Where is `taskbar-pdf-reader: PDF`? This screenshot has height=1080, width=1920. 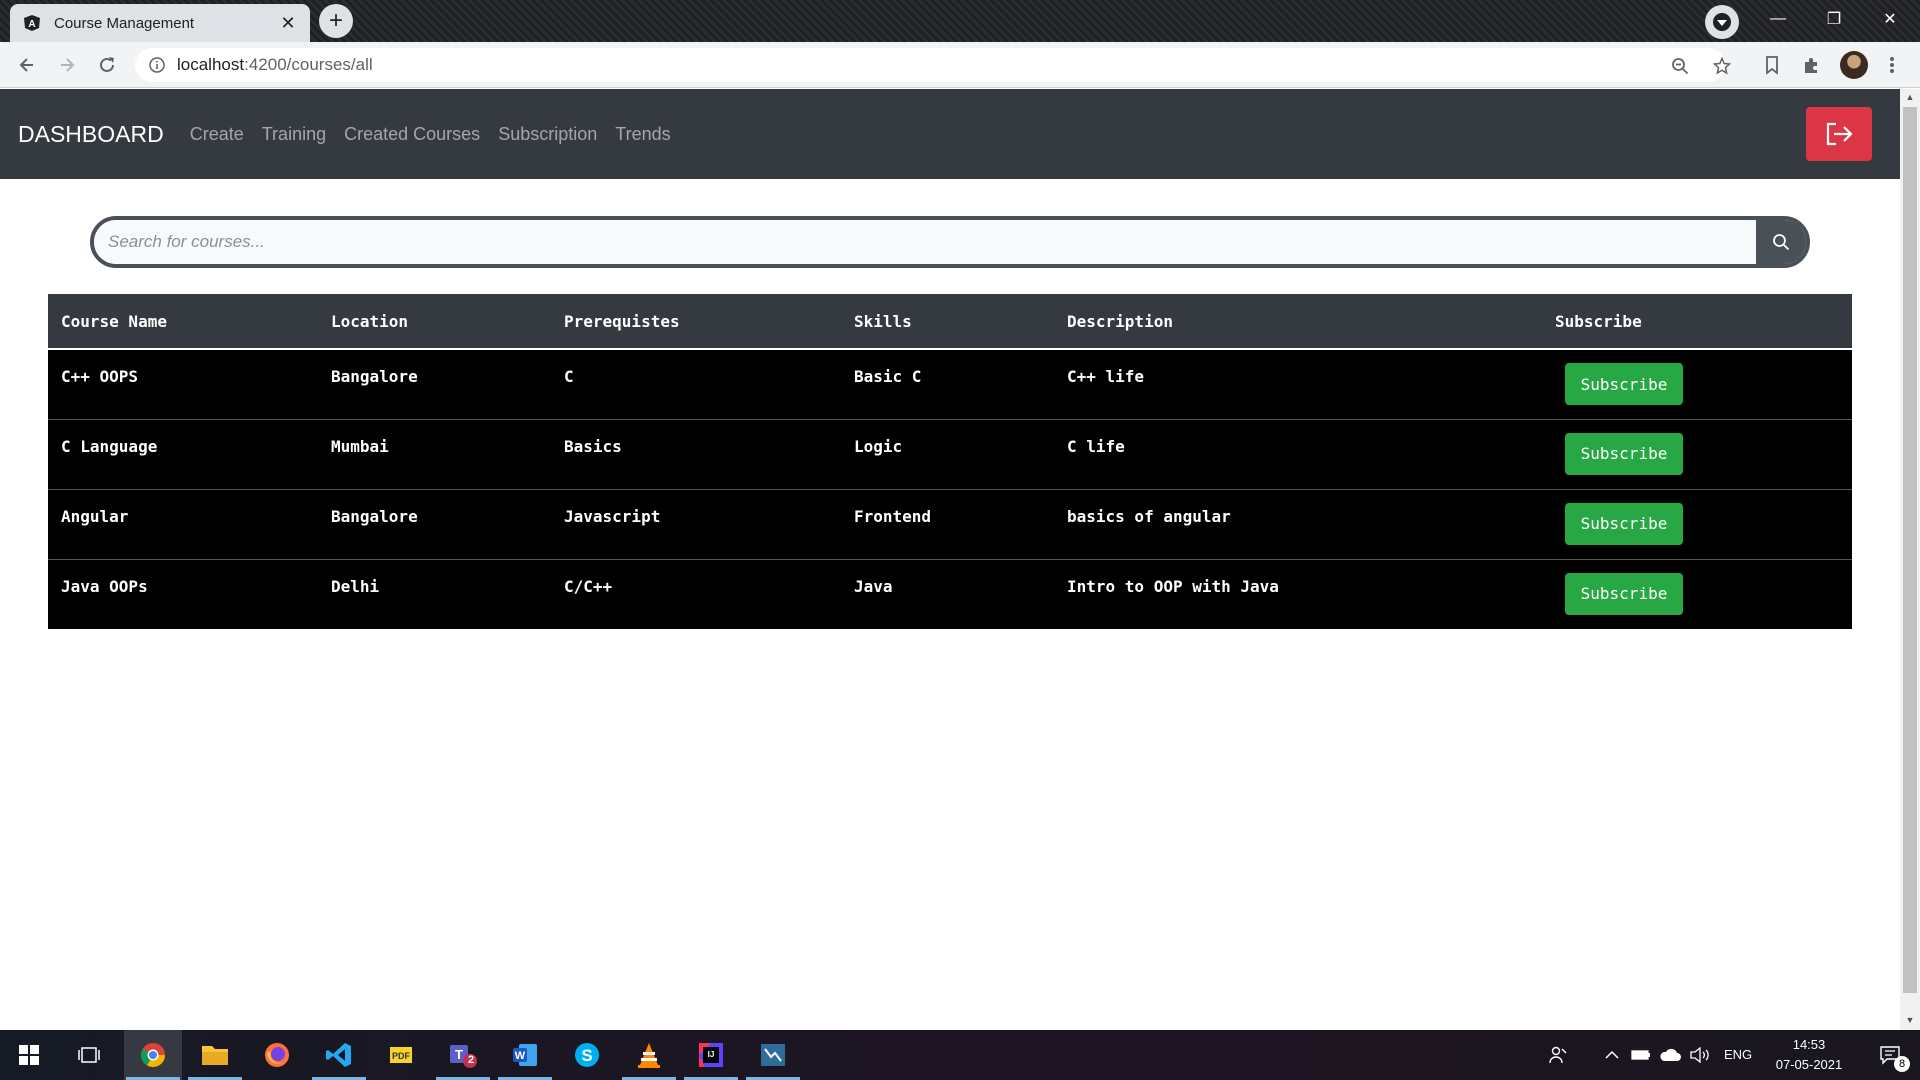 taskbar-pdf-reader: PDF is located at coordinates (401, 1055).